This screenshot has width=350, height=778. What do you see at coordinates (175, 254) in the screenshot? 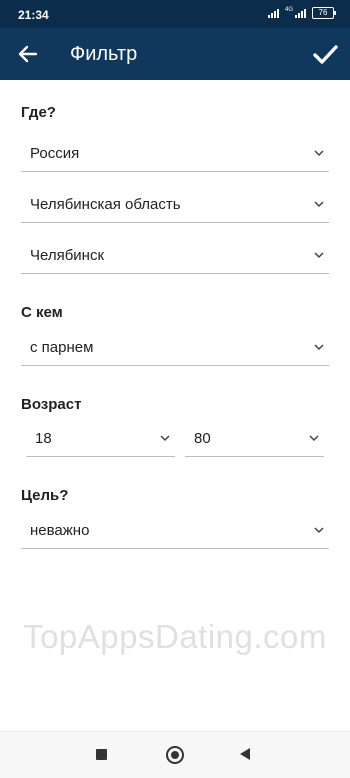
I see `city-select: Челябинск` at bounding box center [175, 254].